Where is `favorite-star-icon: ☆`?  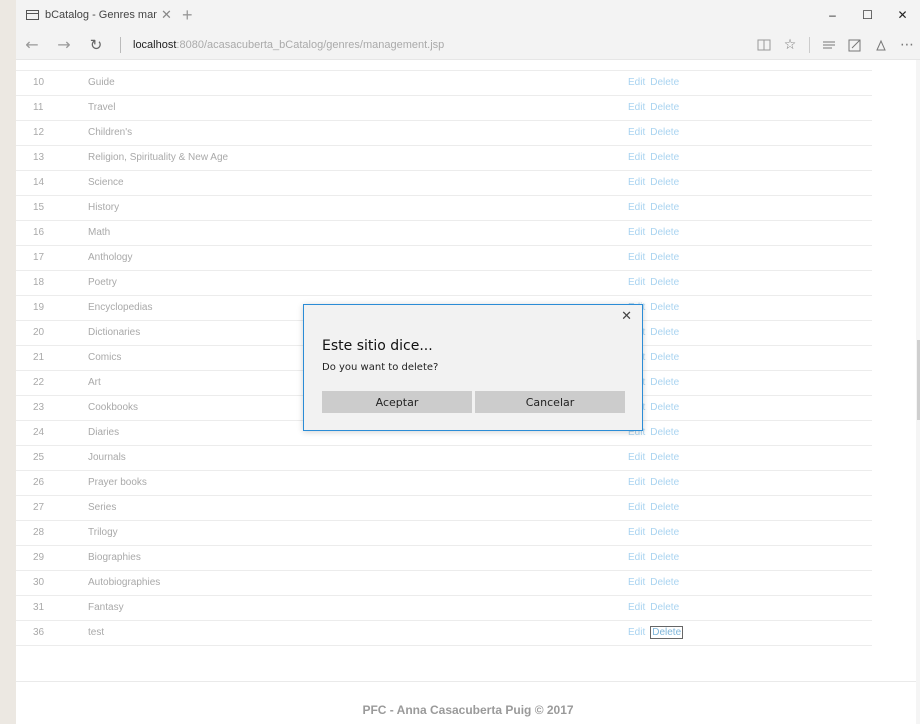 favorite-star-icon: ☆ is located at coordinates (790, 45).